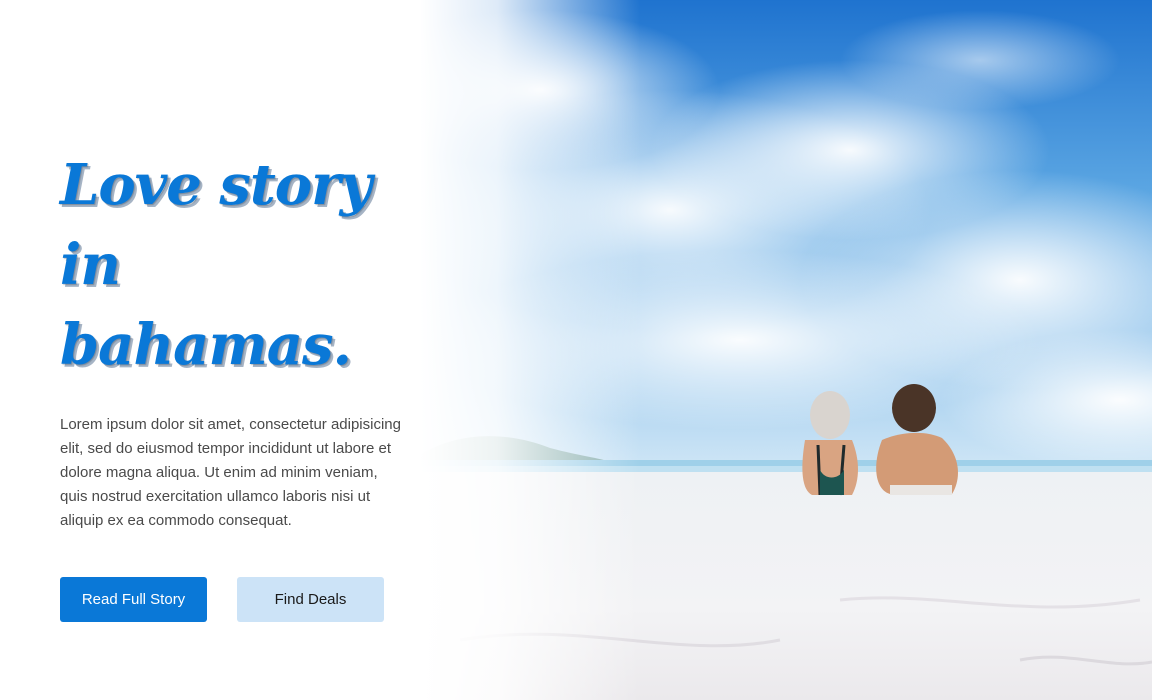 Image resolution: width=1152 pixels, height=700 pixels. I want to click on hero-title: Love story in bahamas., so click(240, 265).